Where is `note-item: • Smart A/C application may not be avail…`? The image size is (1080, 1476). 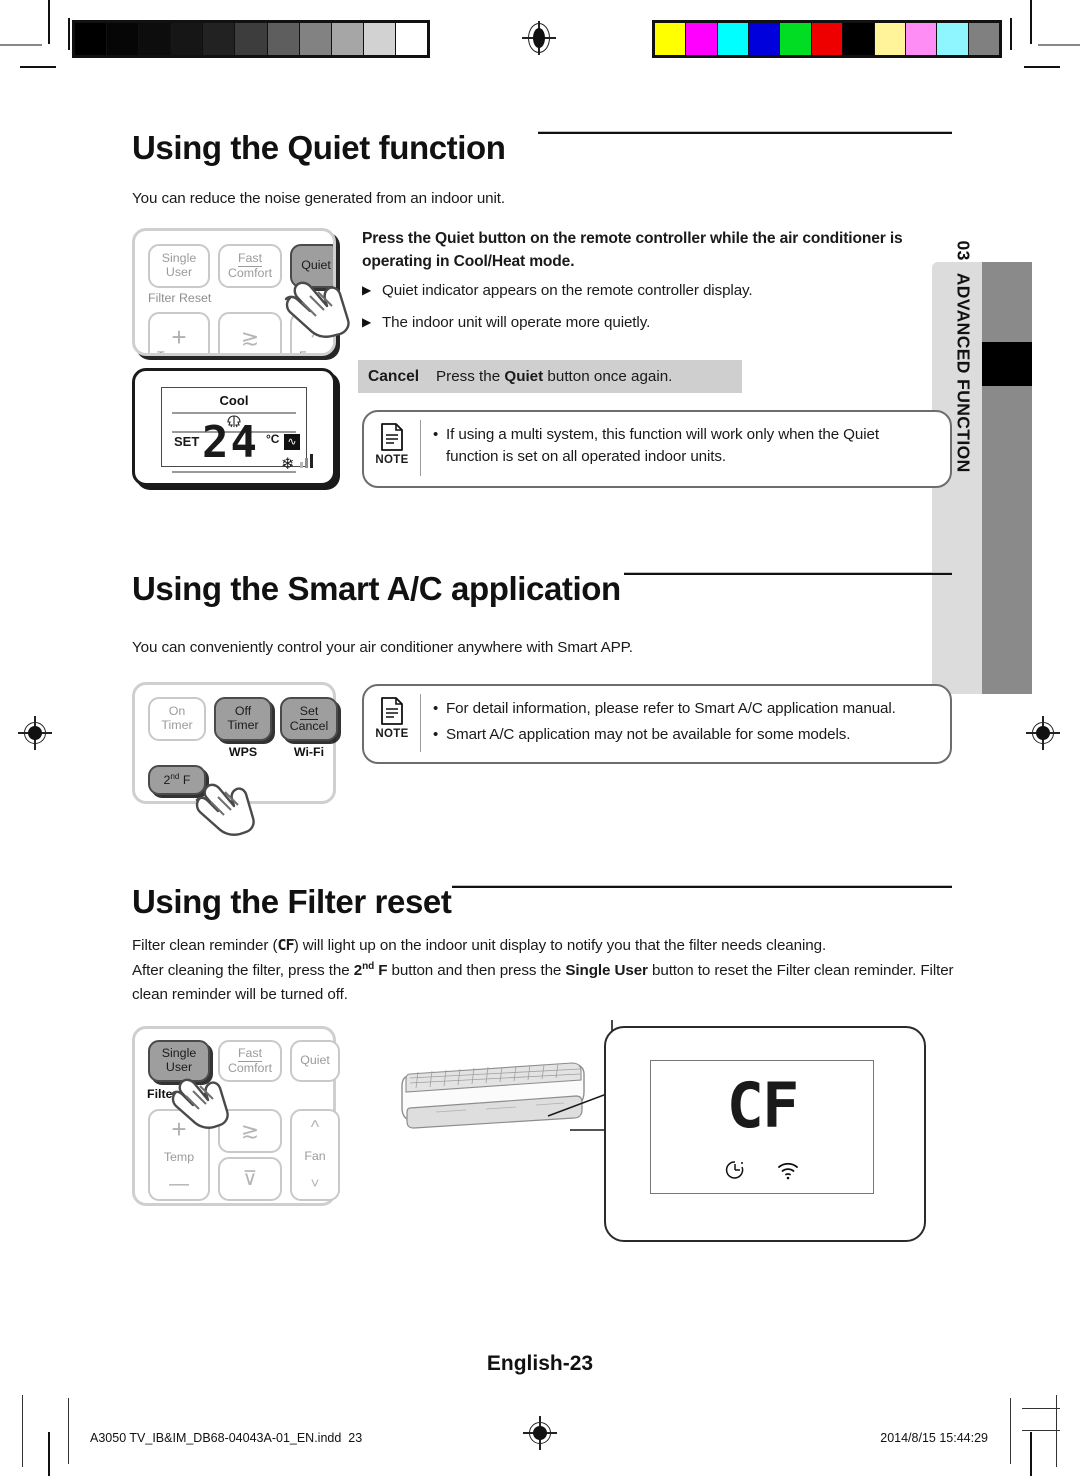
note-item: • Smart A/C application may not be avail… is located at coordinates (683, 735).